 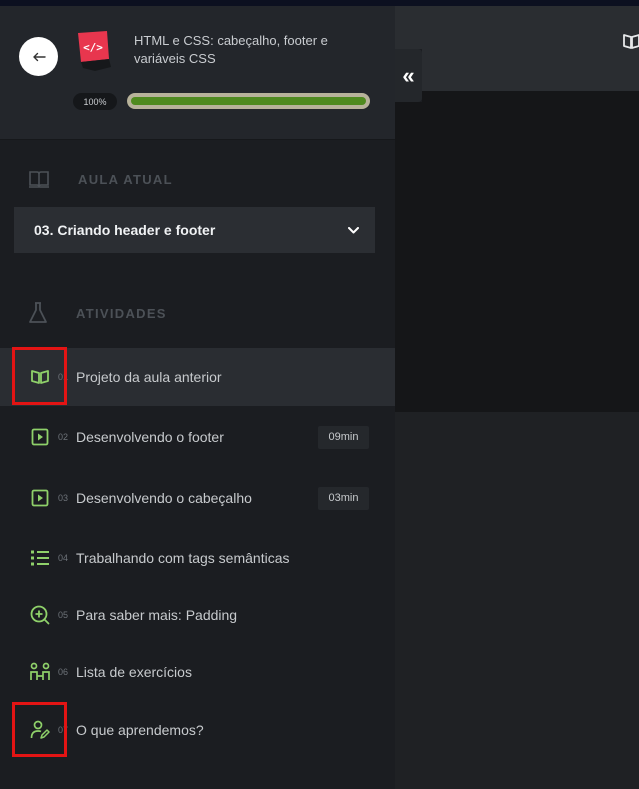 What do you see at coordinates (343, 437) in the screenshot?
I see `duration-badge: 09min` at bounding box center [343, 437].